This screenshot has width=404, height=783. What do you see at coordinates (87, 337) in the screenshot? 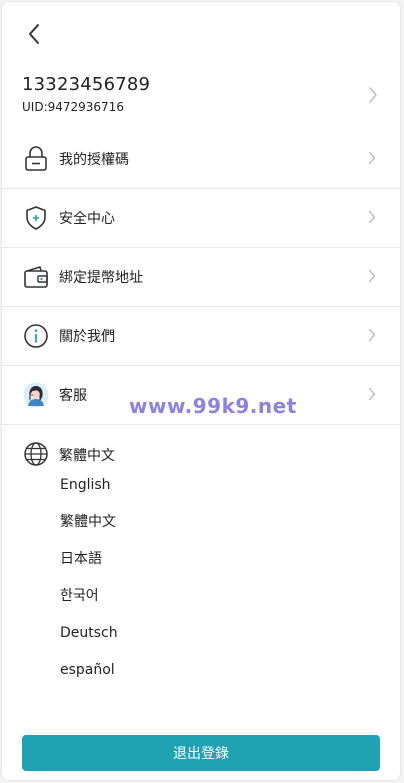
I see `menu-item-label: 關於我們` at bounding box center [87, 337].